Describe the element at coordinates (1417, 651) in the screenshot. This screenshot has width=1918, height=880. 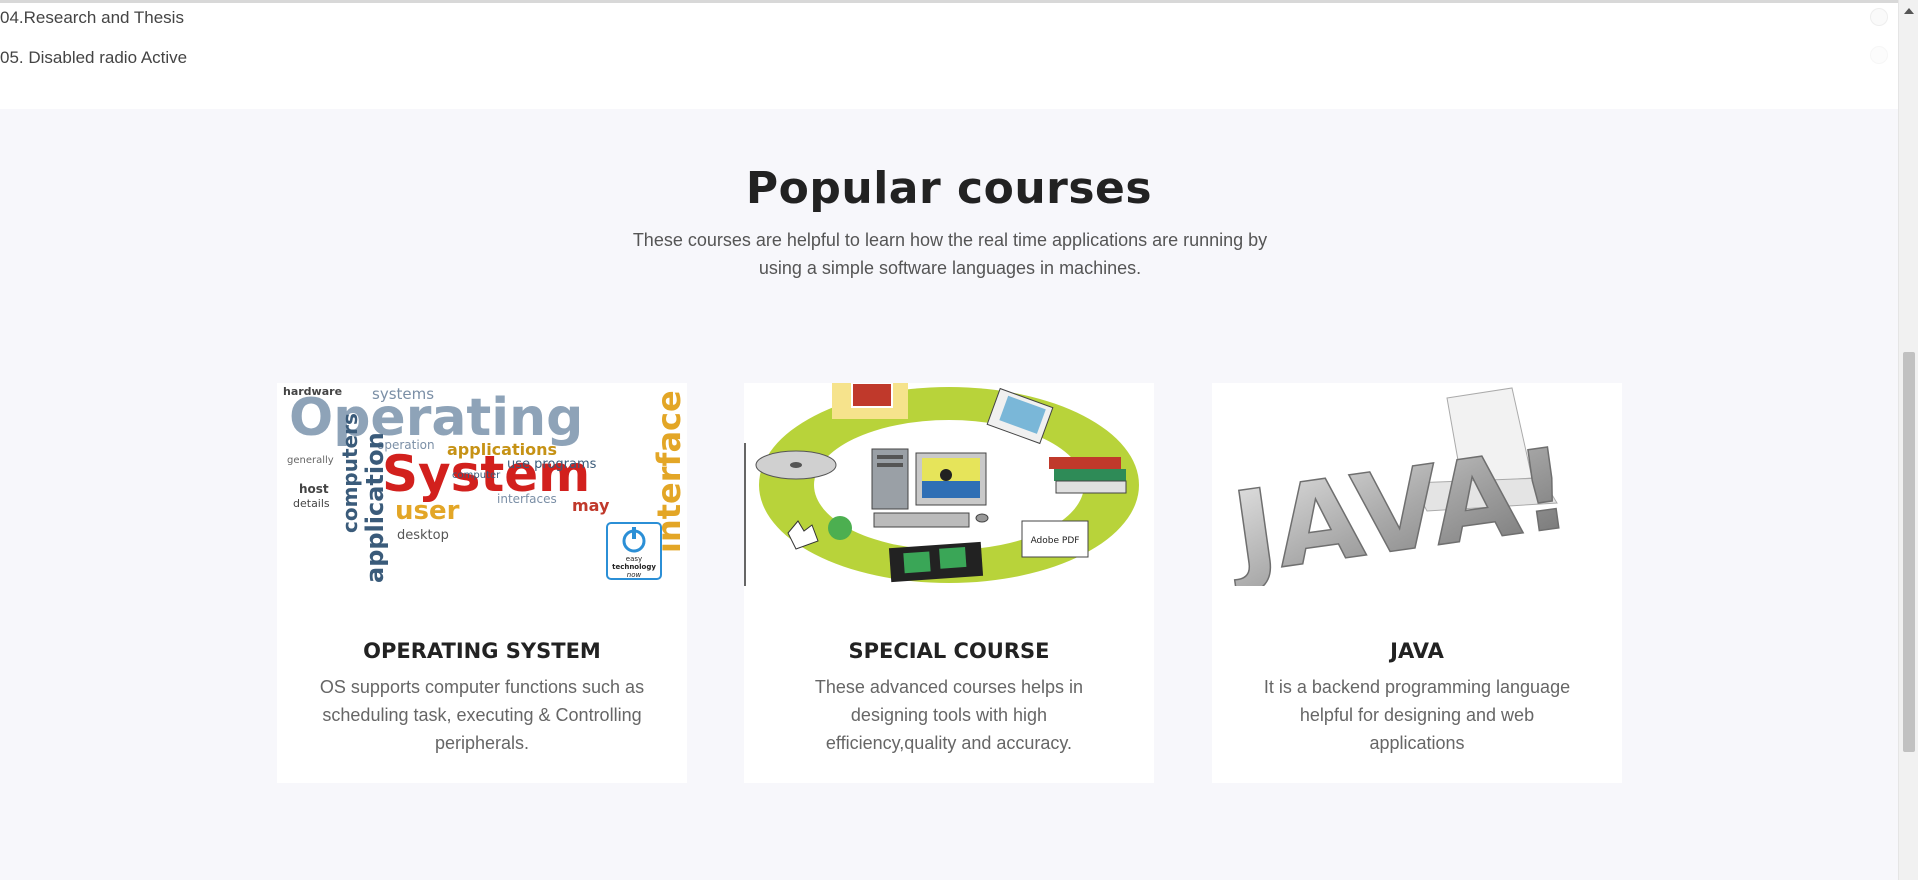
I see `course-title: JAVA` at that location.